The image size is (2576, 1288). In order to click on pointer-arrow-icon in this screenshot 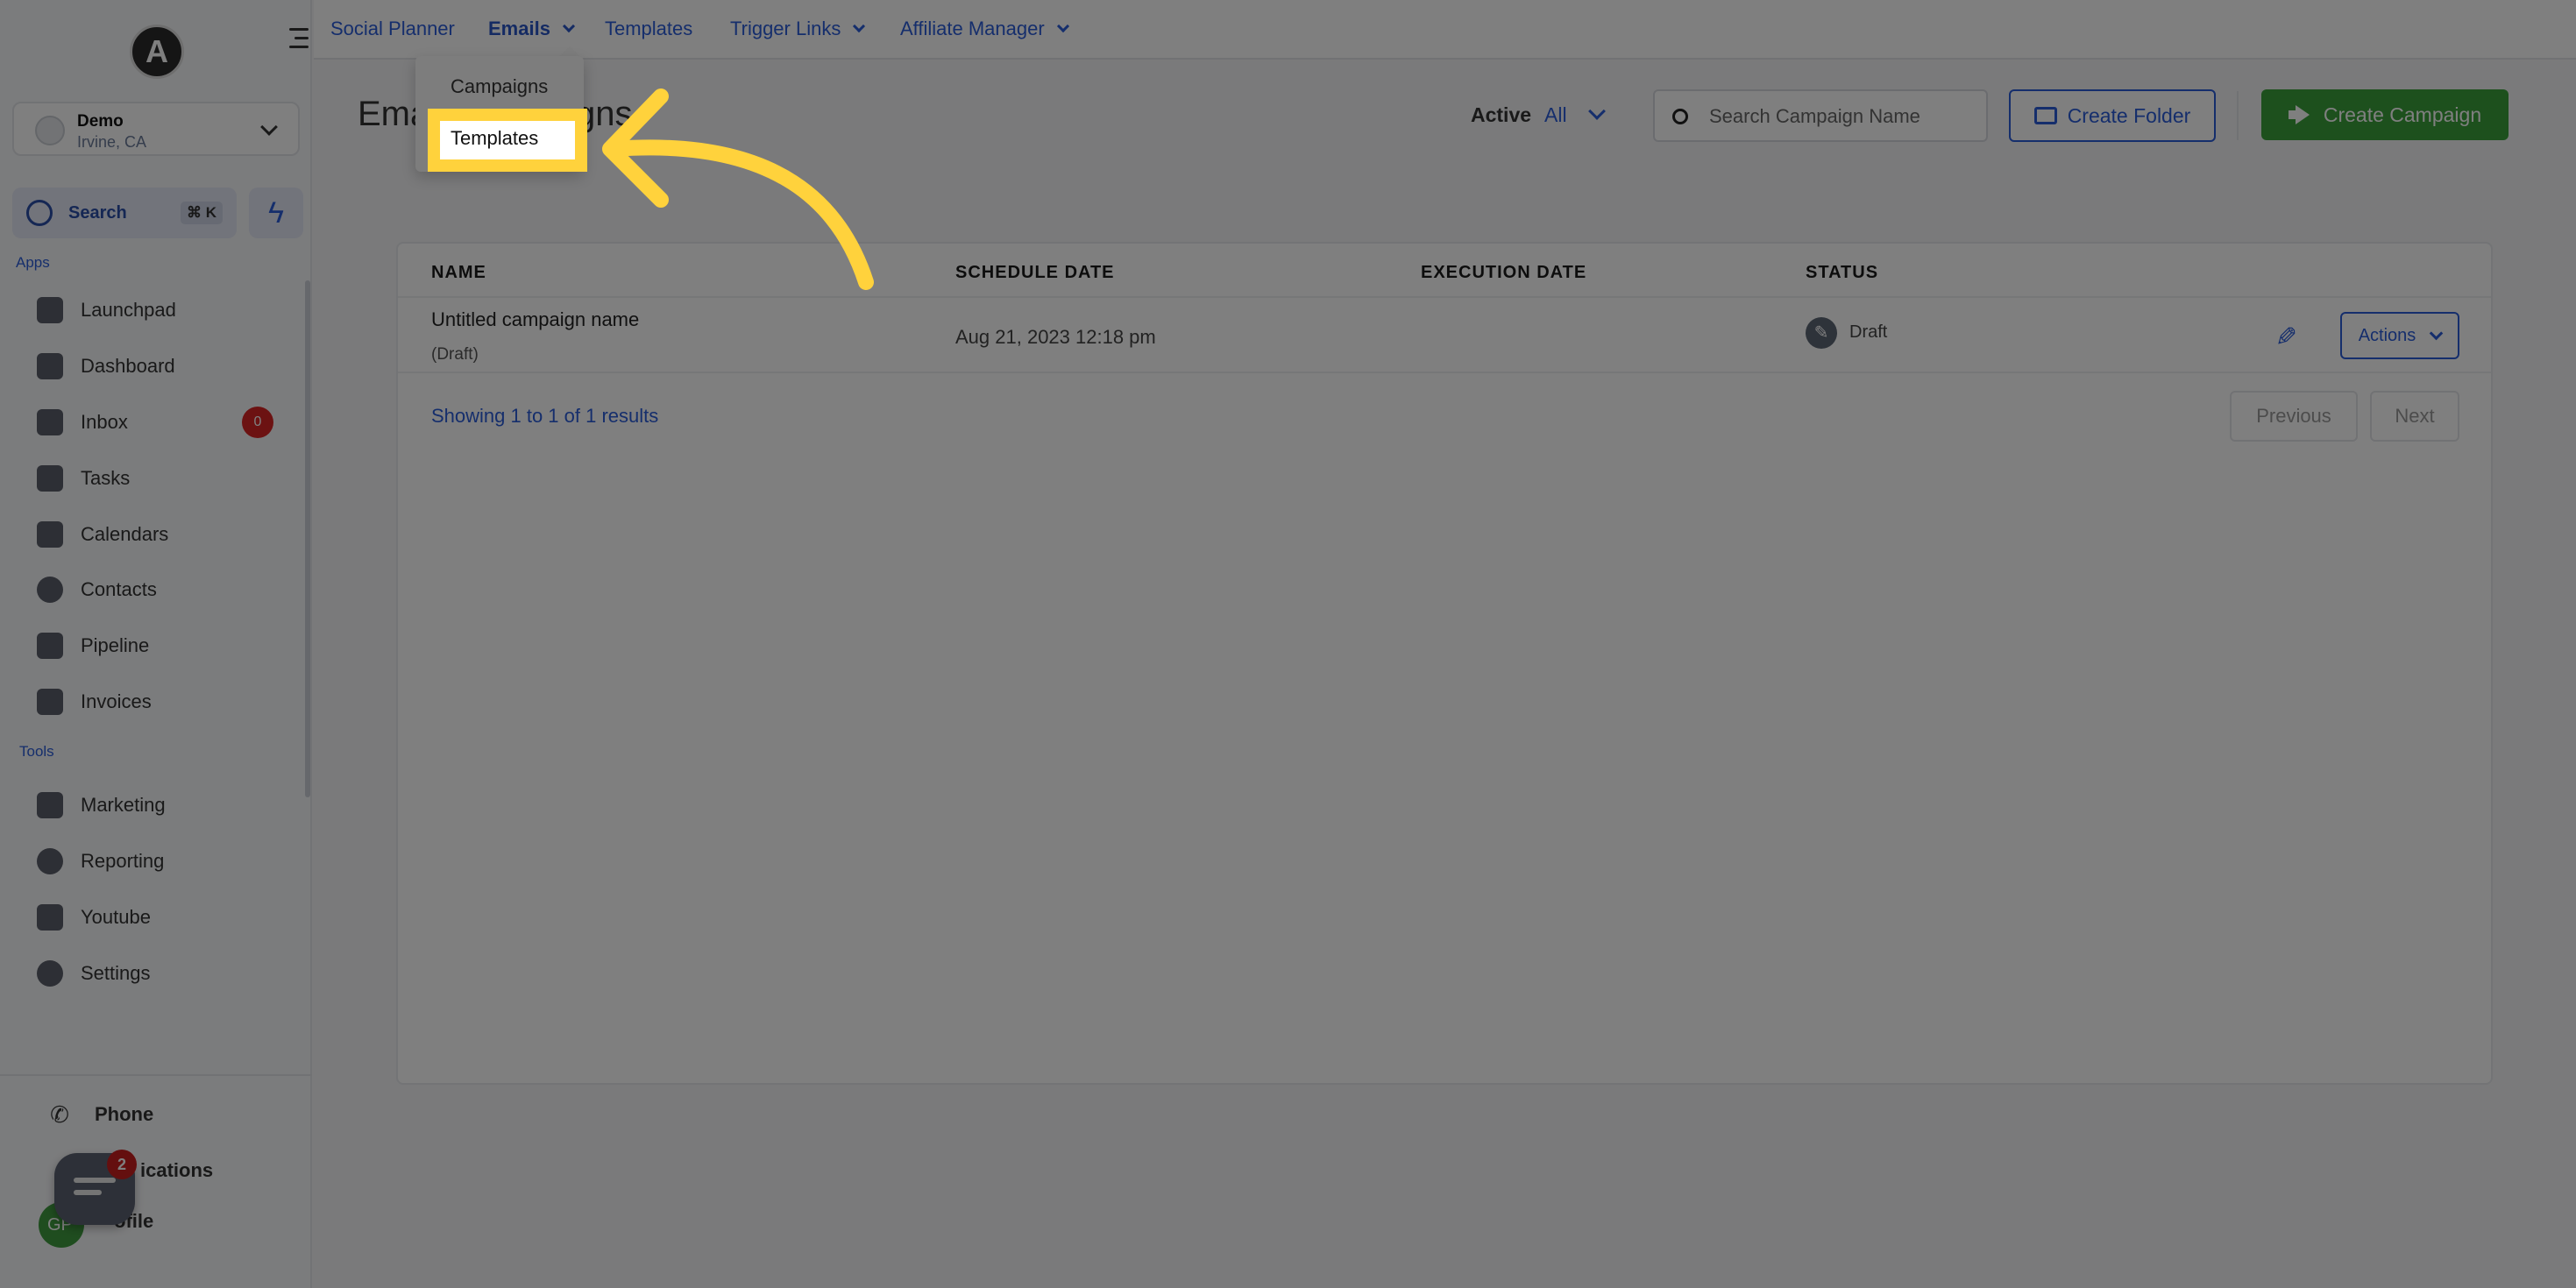, I will do `click(738, 189)`.